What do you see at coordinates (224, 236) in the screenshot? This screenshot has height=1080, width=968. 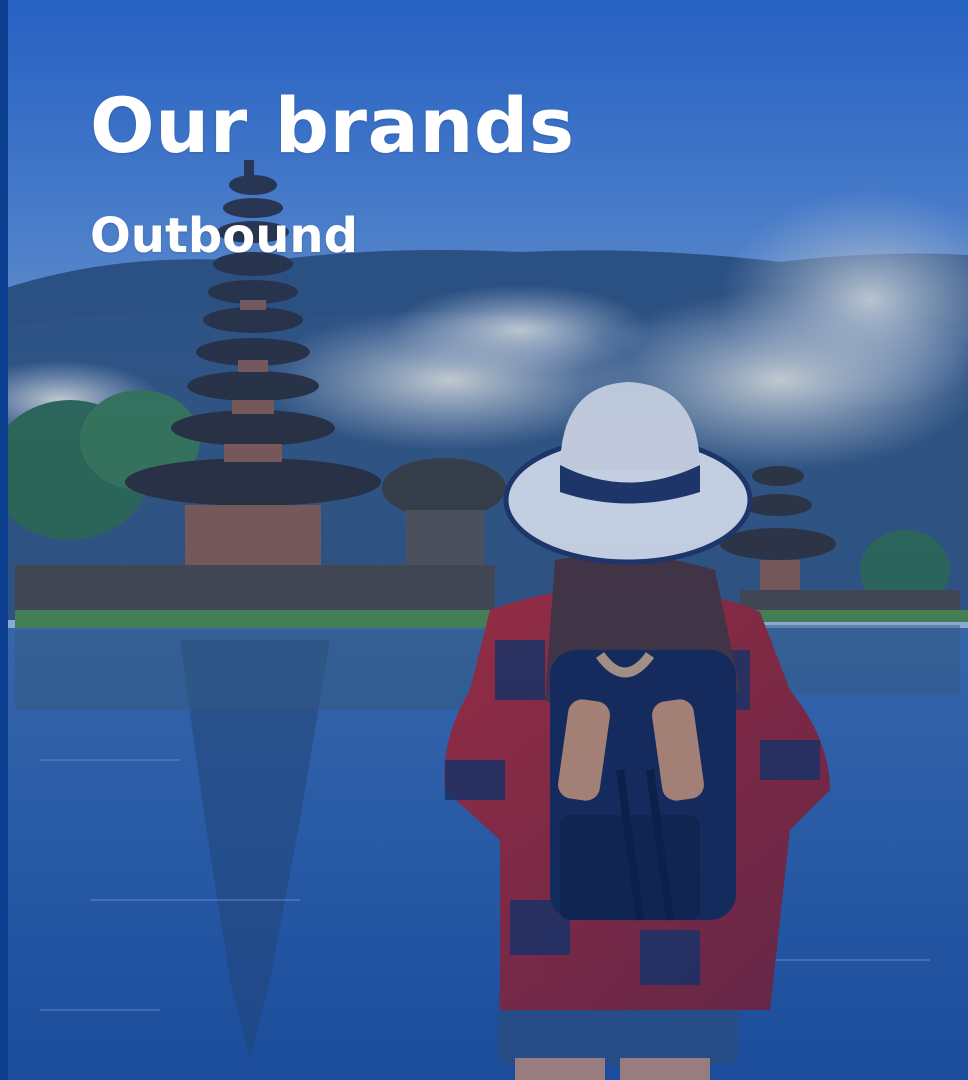 I see `section-subtitle: Outbound` at bounding box center [224, 236].